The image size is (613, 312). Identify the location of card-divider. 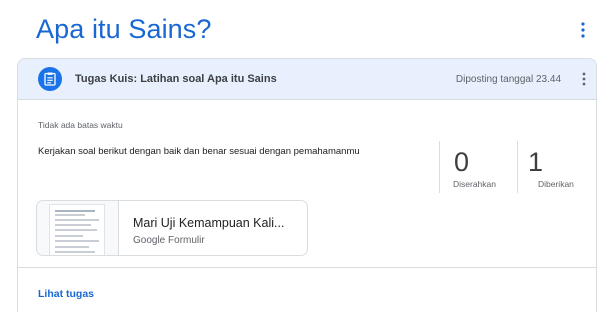
(307, 267).